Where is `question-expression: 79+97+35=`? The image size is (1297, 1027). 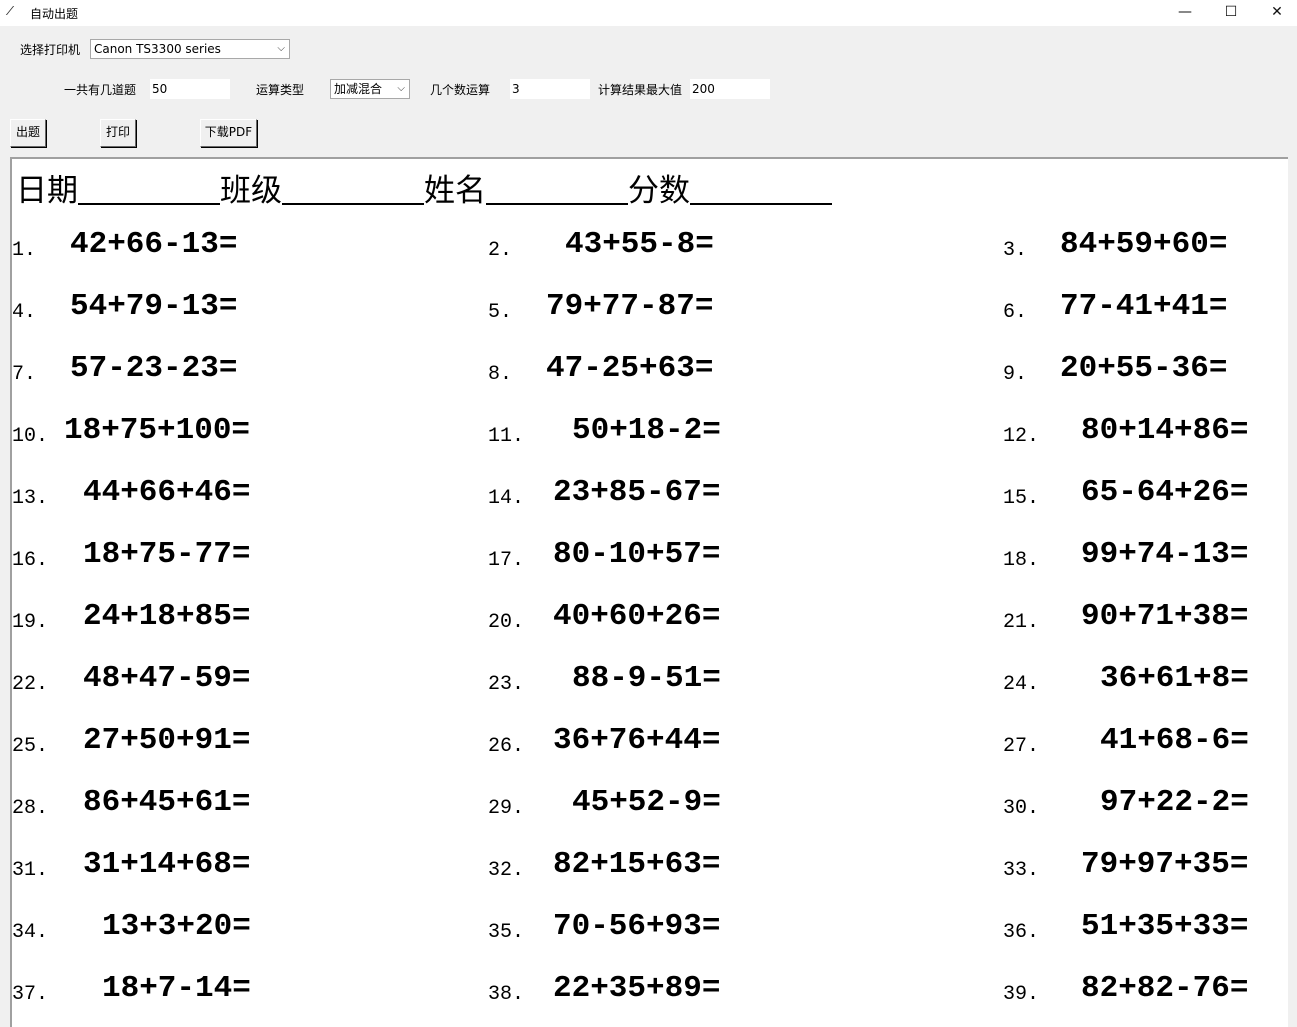 question-expression: 79+97+35= is located at coordinates (1165, 864).